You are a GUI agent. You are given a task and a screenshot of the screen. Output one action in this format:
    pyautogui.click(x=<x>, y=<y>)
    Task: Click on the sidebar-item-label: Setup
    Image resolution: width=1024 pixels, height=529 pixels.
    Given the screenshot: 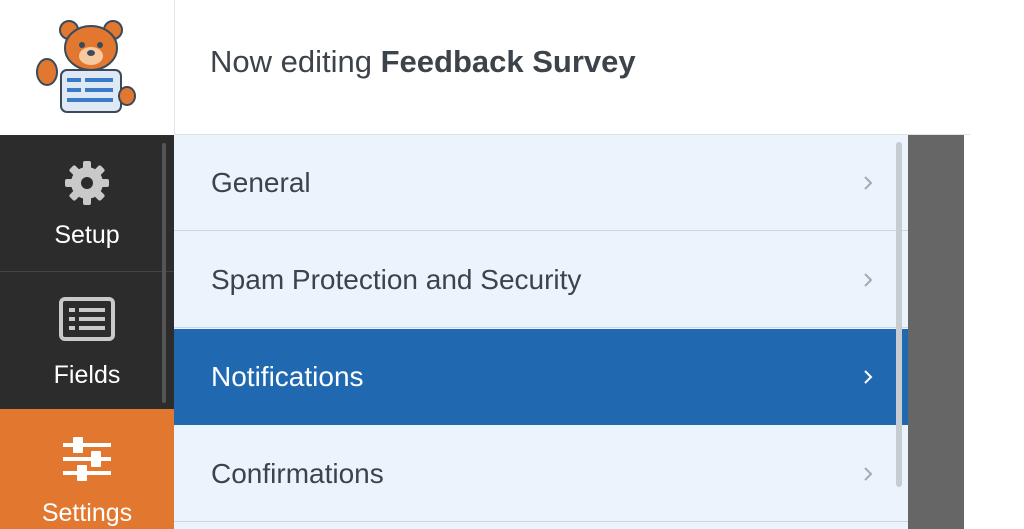 What is the action you would take?
    pyautogui.click(x=87, y=235)
    